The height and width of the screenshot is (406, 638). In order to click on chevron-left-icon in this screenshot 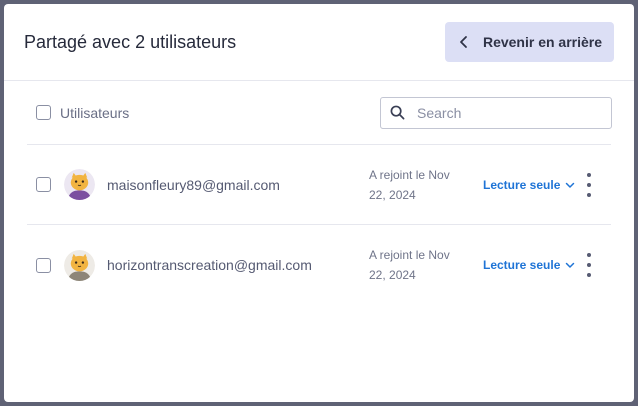, I will do `click(463, 42)`.